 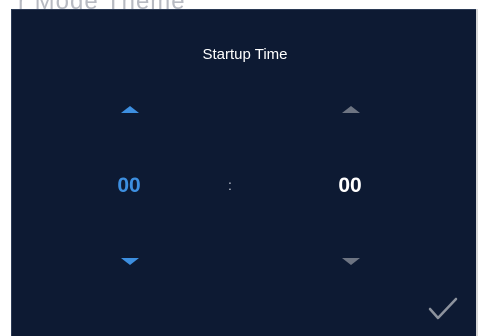 What do you see at coordinates (129, 173) in the screenshot?
I see `hour-picker: 00` at bounding box center [129, 173].